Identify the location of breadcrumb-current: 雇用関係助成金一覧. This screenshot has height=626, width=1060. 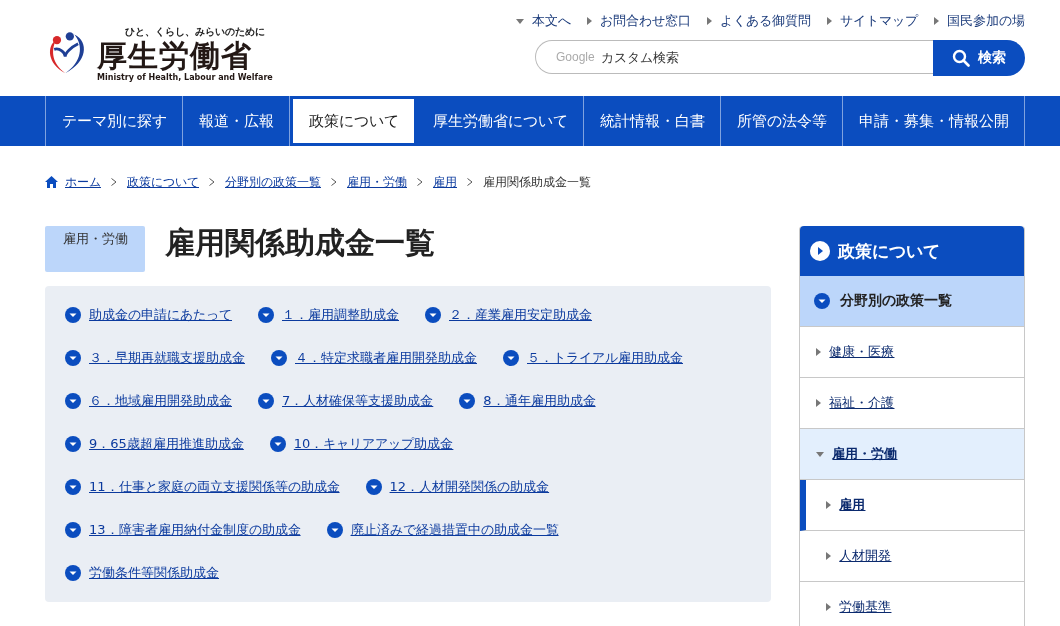
(537, 182).